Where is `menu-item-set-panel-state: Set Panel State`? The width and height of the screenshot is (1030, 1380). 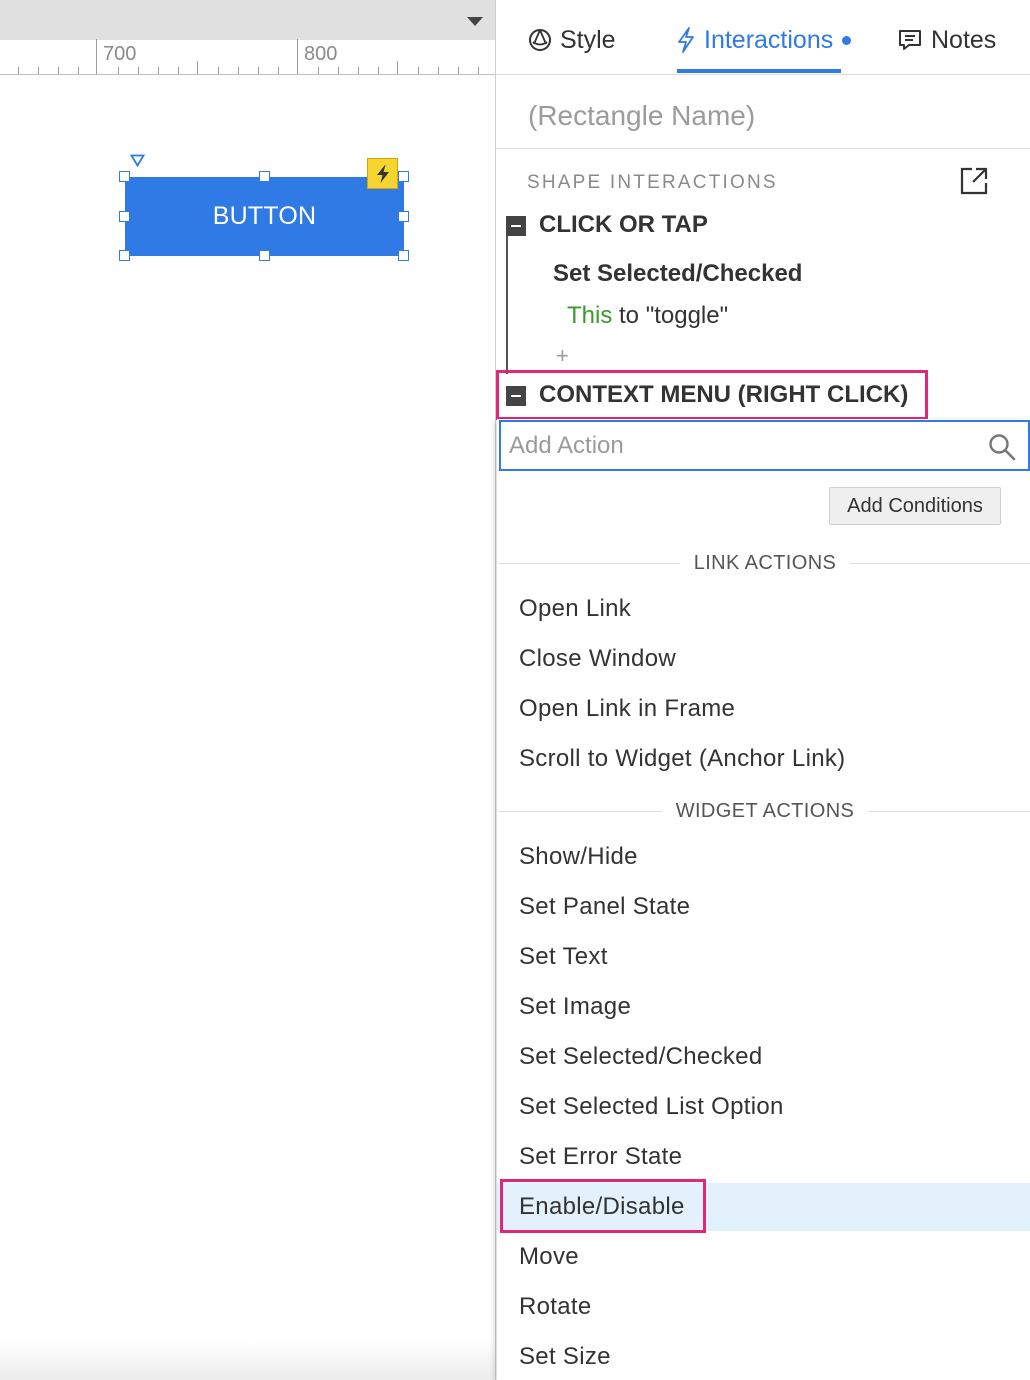 menu-item-set-panel-state: Set Panel State is located at coordinates (763, 907).